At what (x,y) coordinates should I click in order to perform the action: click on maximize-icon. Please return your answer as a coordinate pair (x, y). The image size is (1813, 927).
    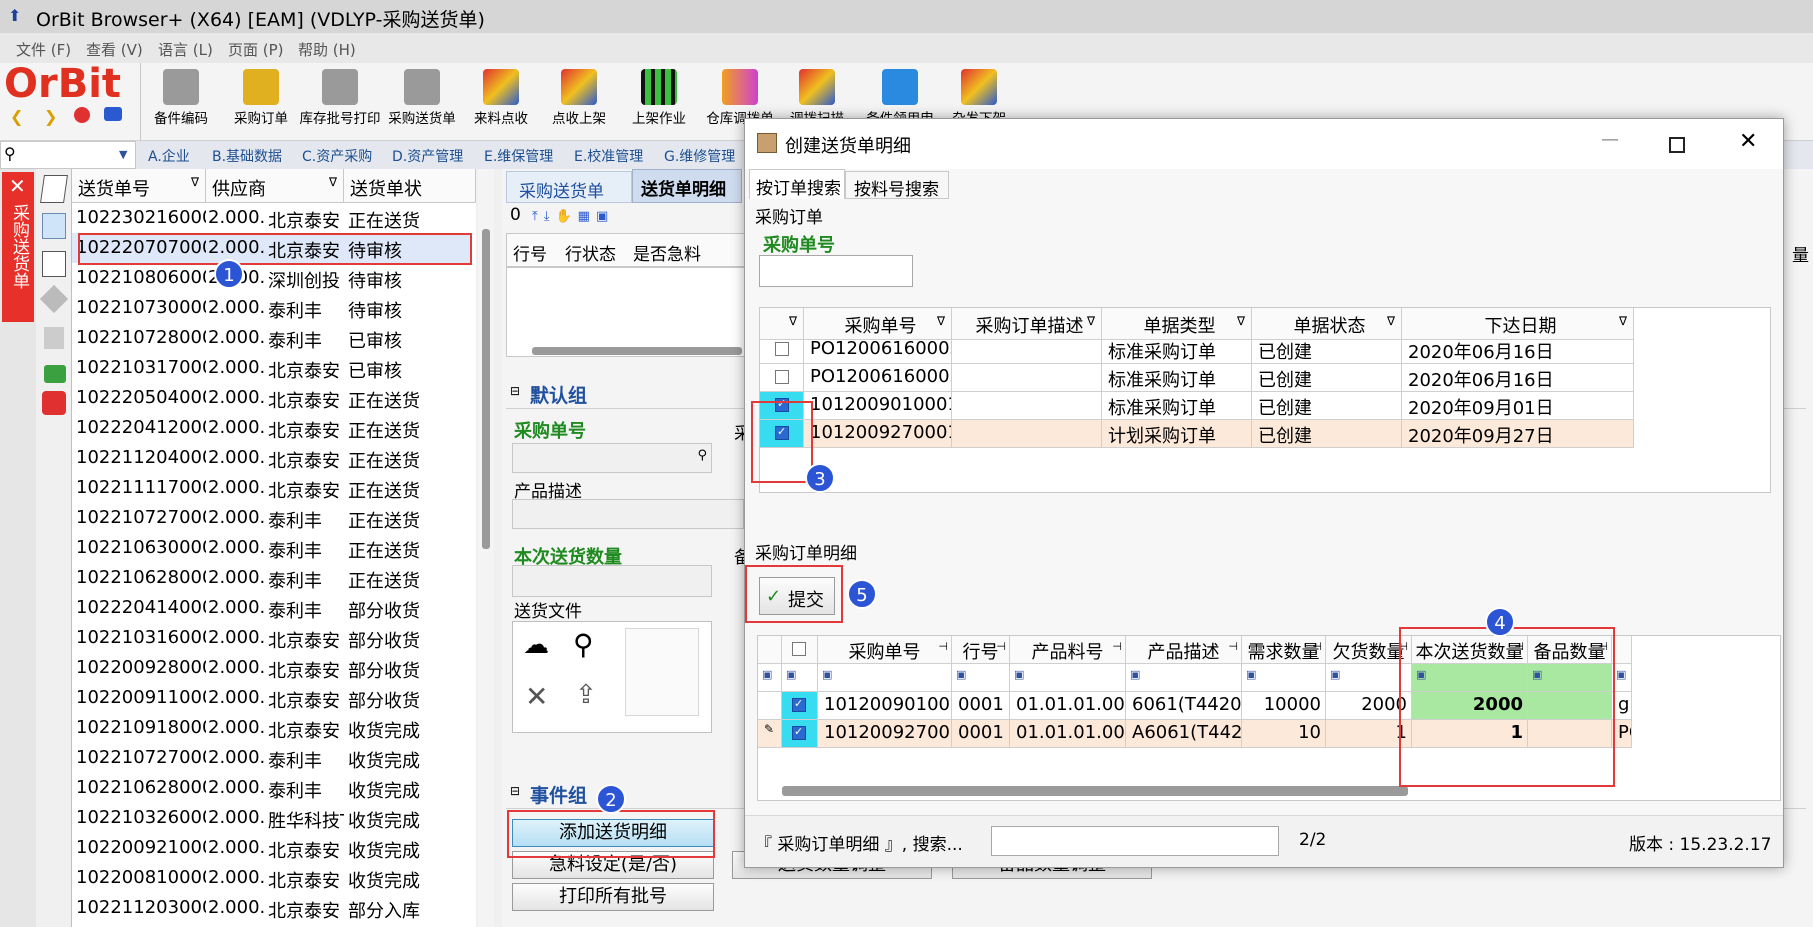
    Looking at the image, I should click on (1677, 145).